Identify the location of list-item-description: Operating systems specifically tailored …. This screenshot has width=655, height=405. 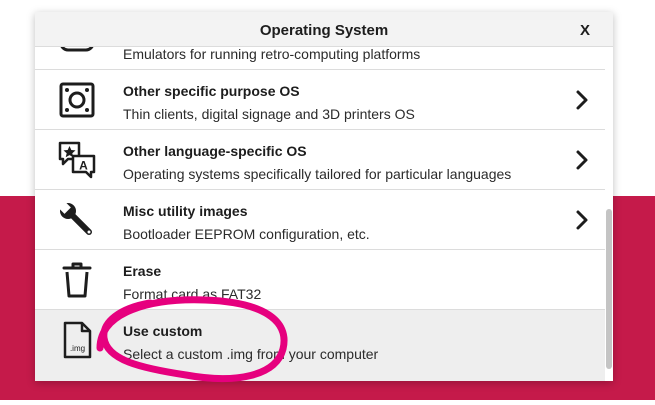
(317, 174).